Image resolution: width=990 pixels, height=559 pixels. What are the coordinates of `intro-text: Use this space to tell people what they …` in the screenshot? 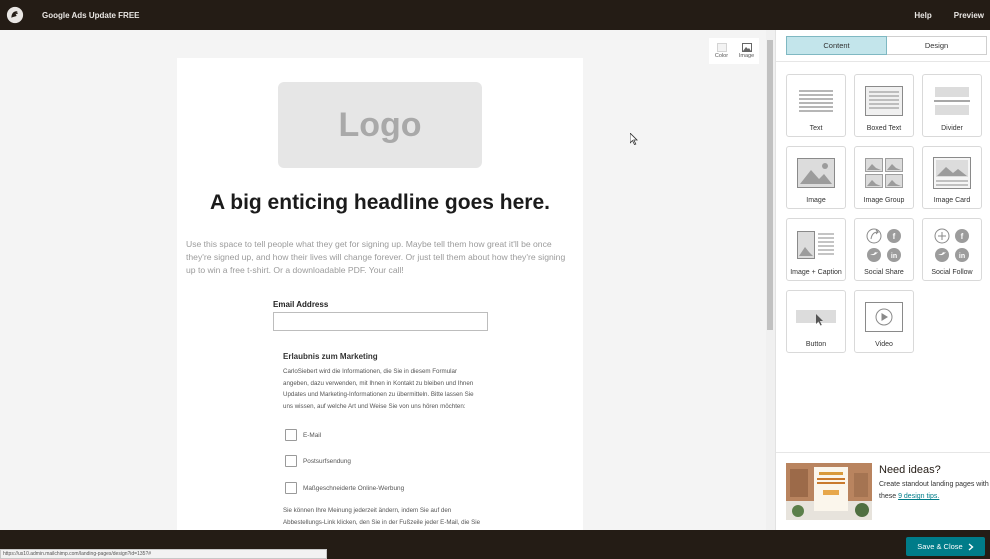 It's located at (380, 257).